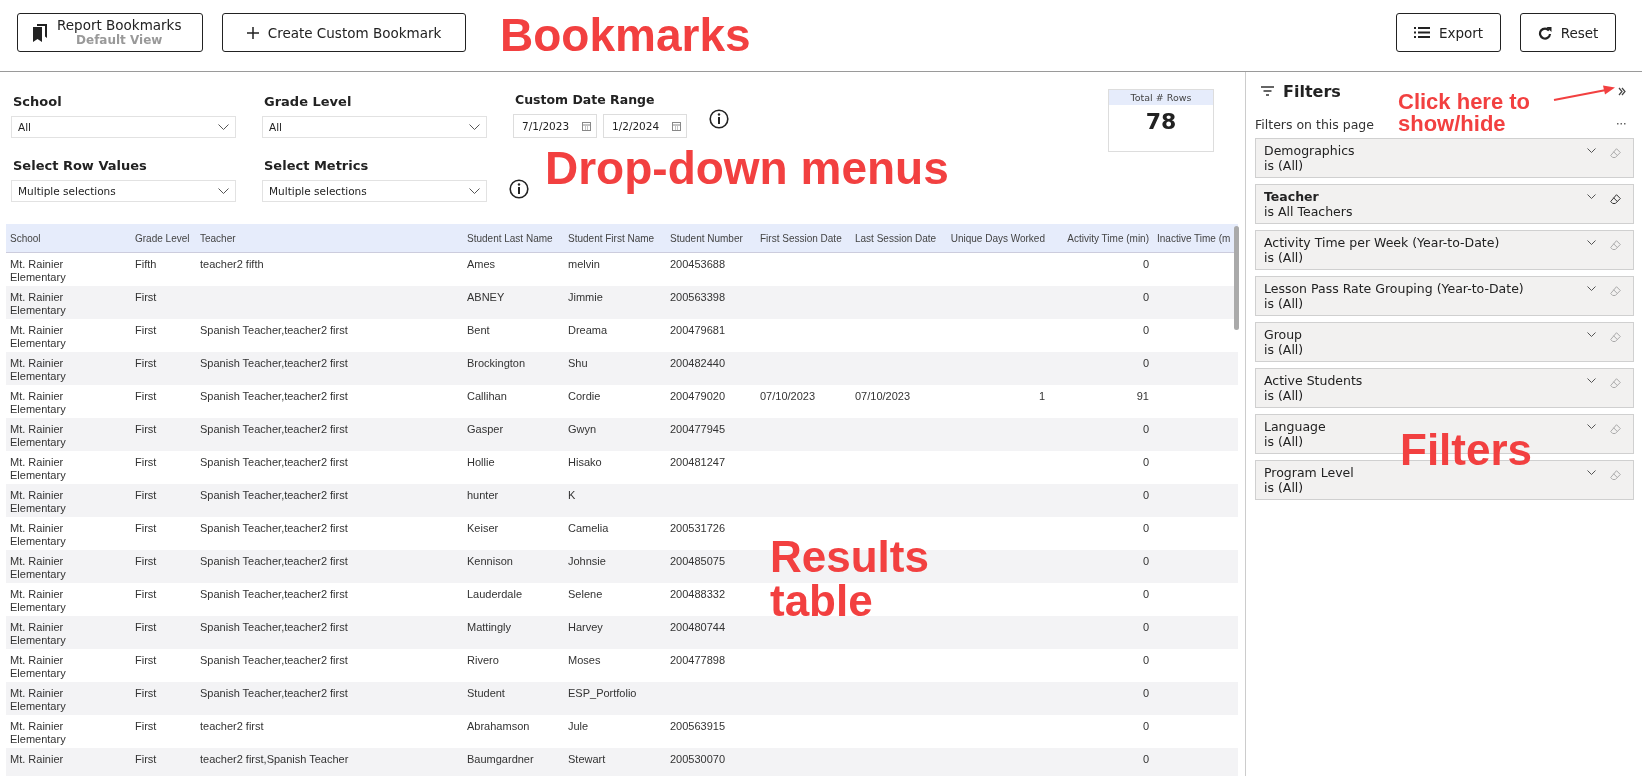  I want to click on table-cell: 200488332, so click(698, 593).